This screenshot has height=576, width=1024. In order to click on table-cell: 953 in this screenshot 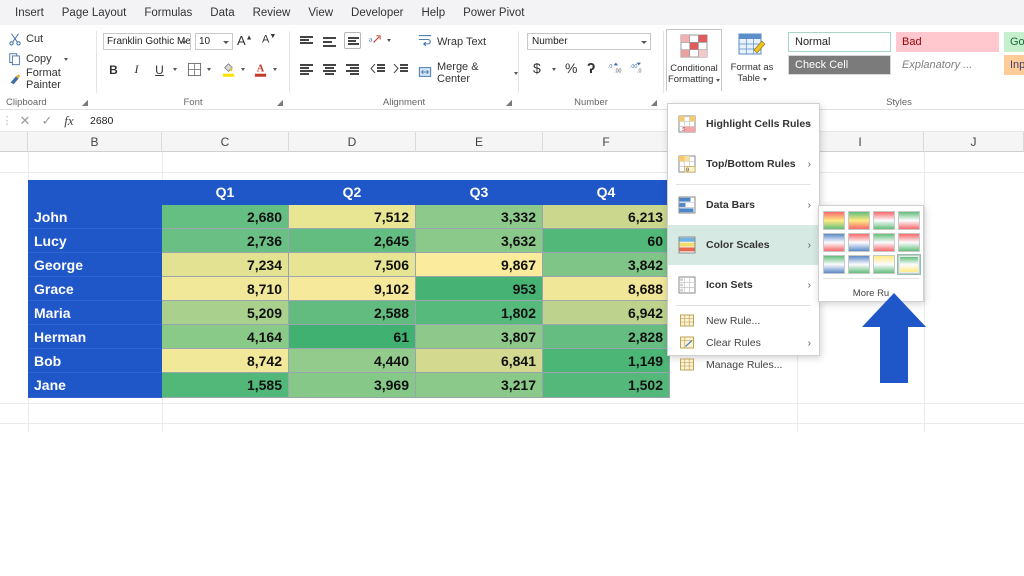, I will do `click(479, 289)`.